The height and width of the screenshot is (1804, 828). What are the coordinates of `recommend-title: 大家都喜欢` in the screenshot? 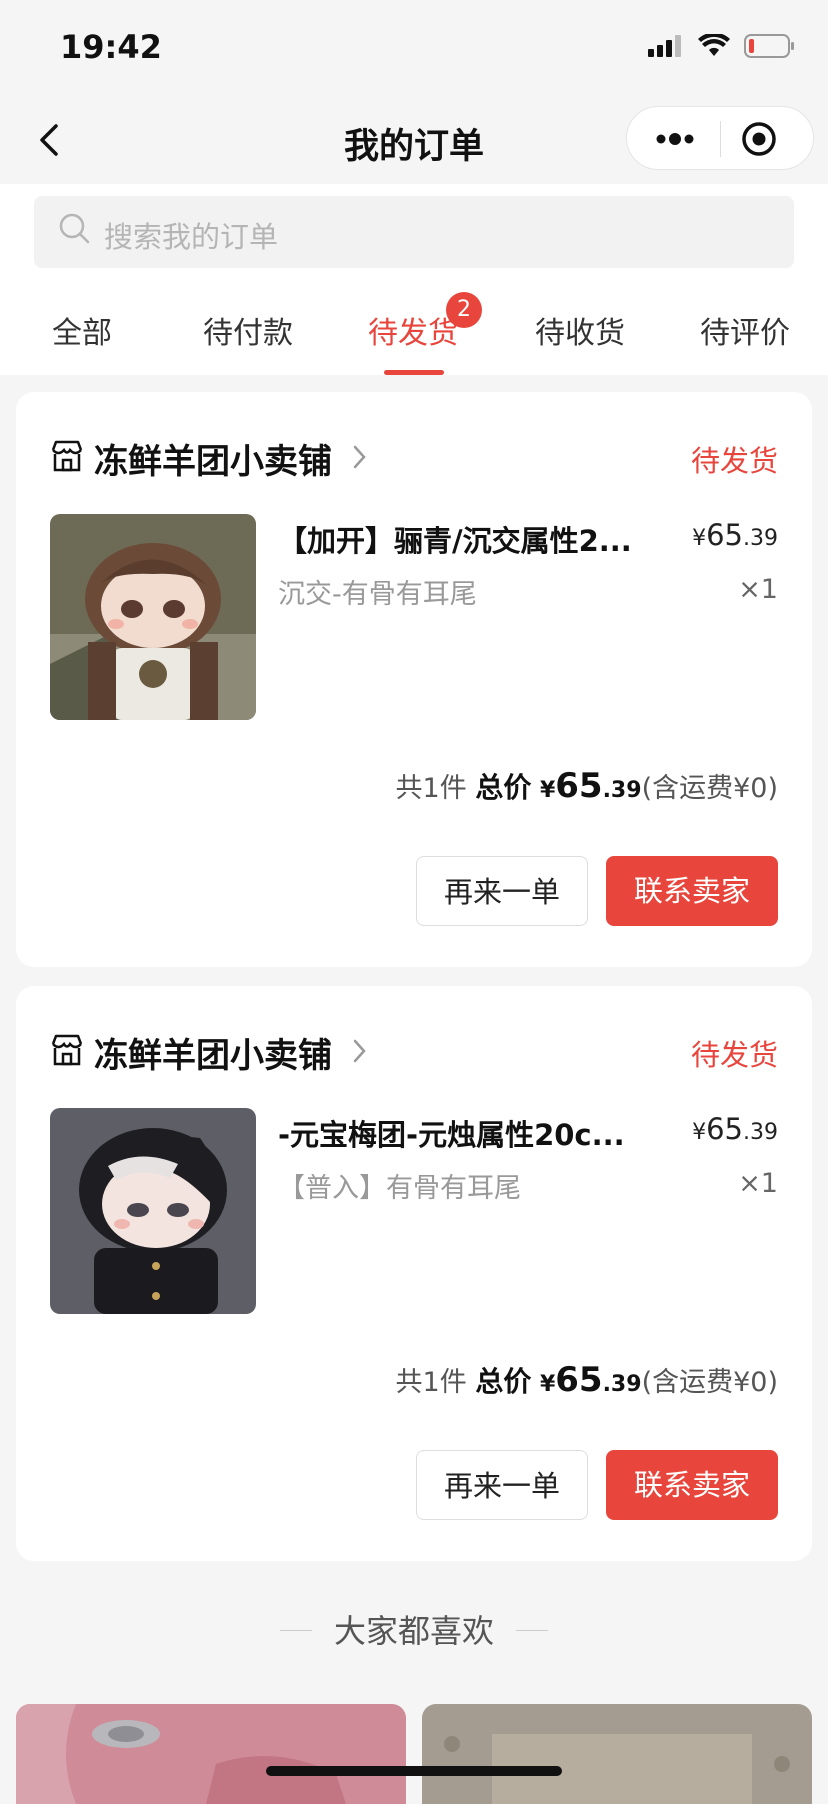 It's located at (413, 1631).